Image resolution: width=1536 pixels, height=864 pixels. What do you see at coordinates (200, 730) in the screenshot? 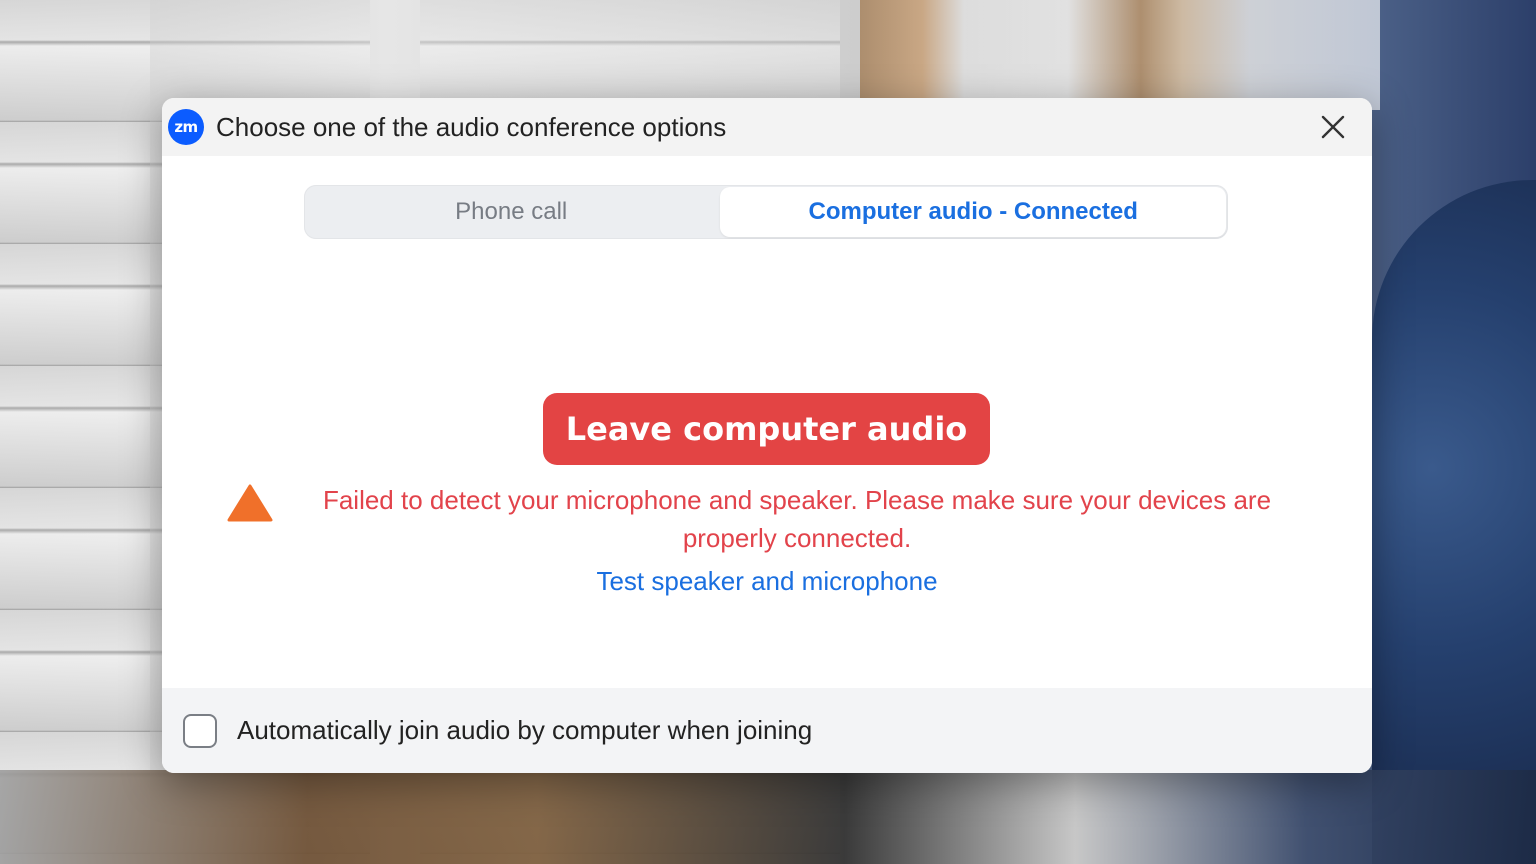
I see `auto-join-audio-checkbox` at bounding box center [200, 730].